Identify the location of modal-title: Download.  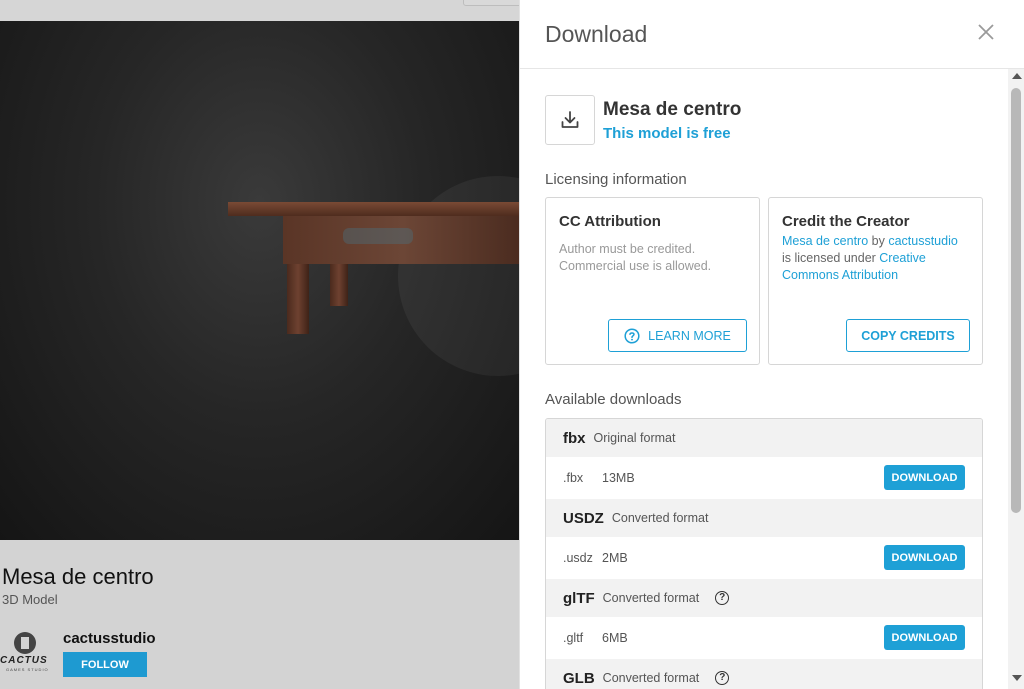
(596, 34).